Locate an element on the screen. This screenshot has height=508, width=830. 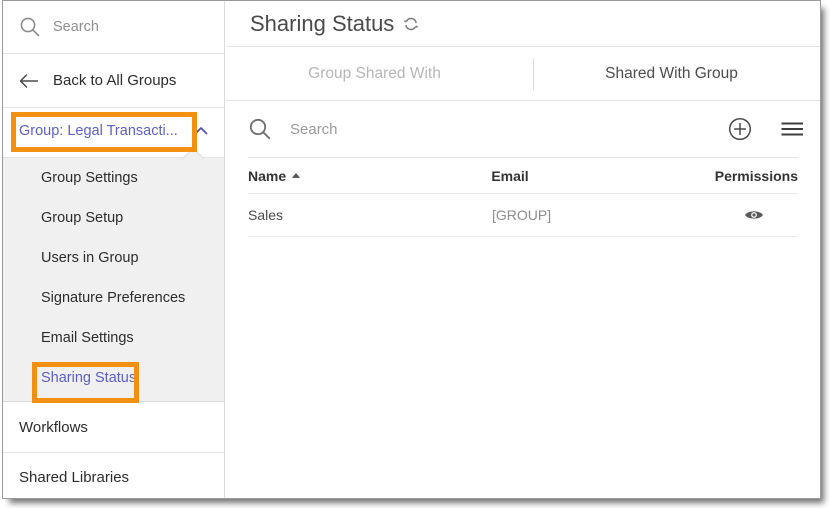
sidebar-item-signature-preferences: Signature Preferences is located at coordinates (113, 298).